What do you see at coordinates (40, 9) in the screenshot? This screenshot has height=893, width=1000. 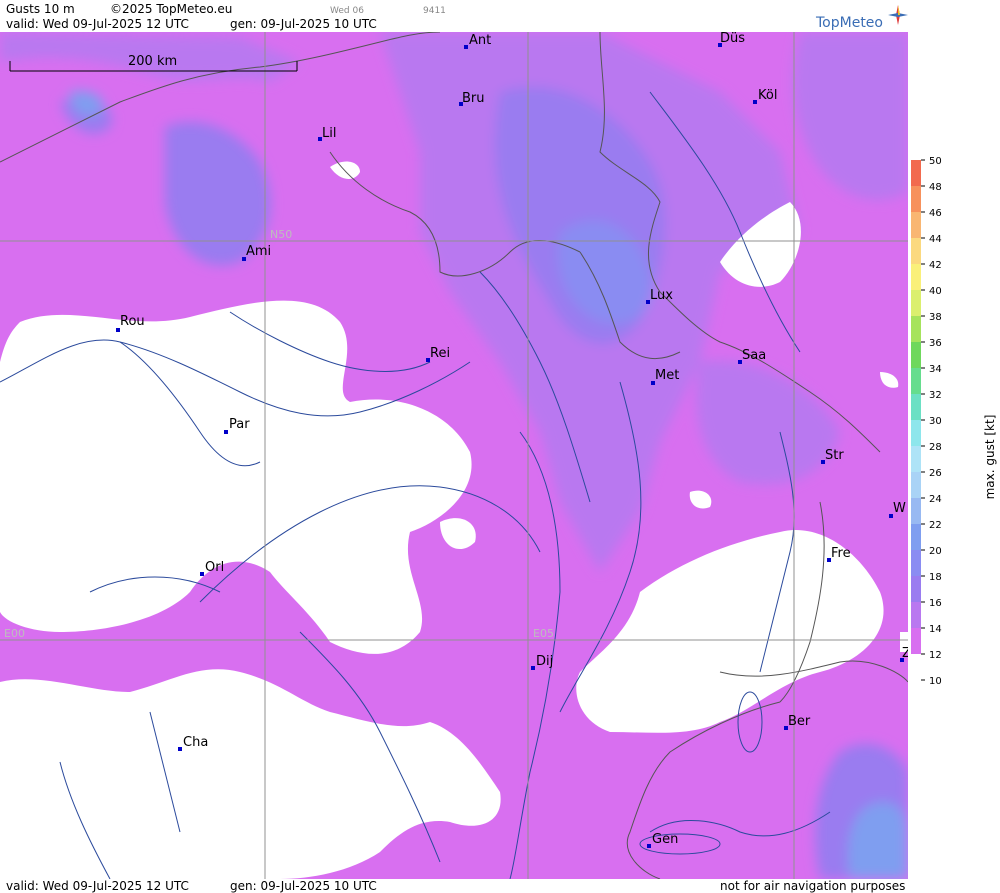 I see `map-title: Gusts 10 m` at bounding box center [40, 9].